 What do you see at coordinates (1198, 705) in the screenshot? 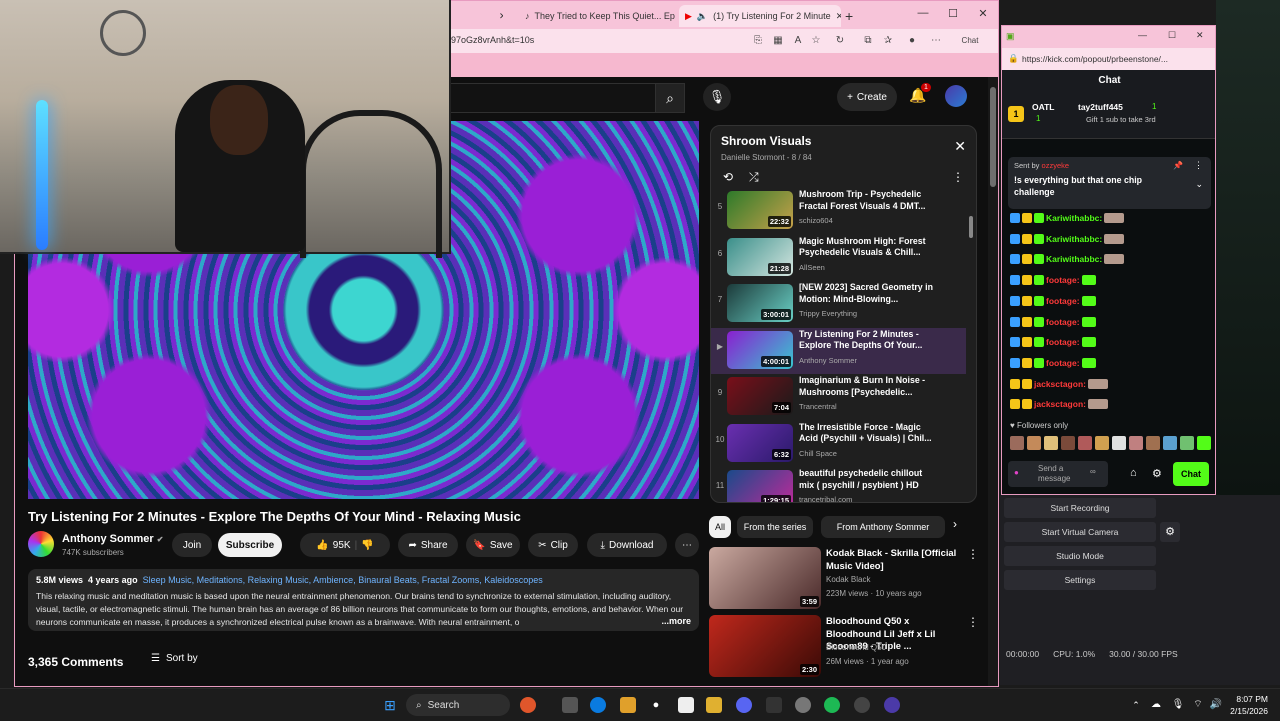
I see `wifi-icon: ⌔` at bounding box center [1198, 705].